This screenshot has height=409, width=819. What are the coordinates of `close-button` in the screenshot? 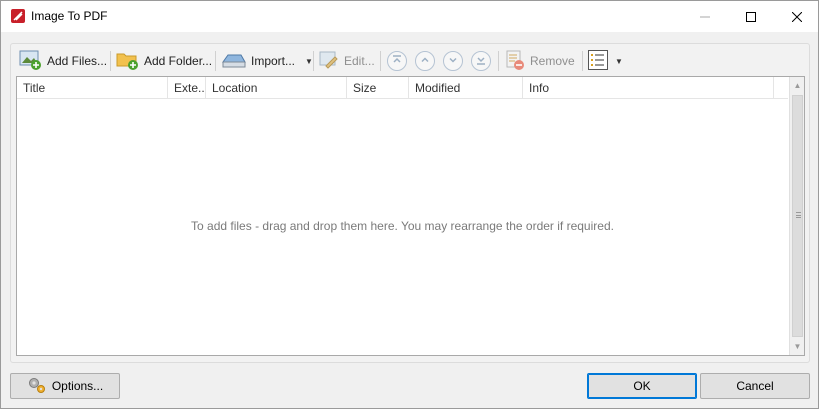 It's located at (796, 16).